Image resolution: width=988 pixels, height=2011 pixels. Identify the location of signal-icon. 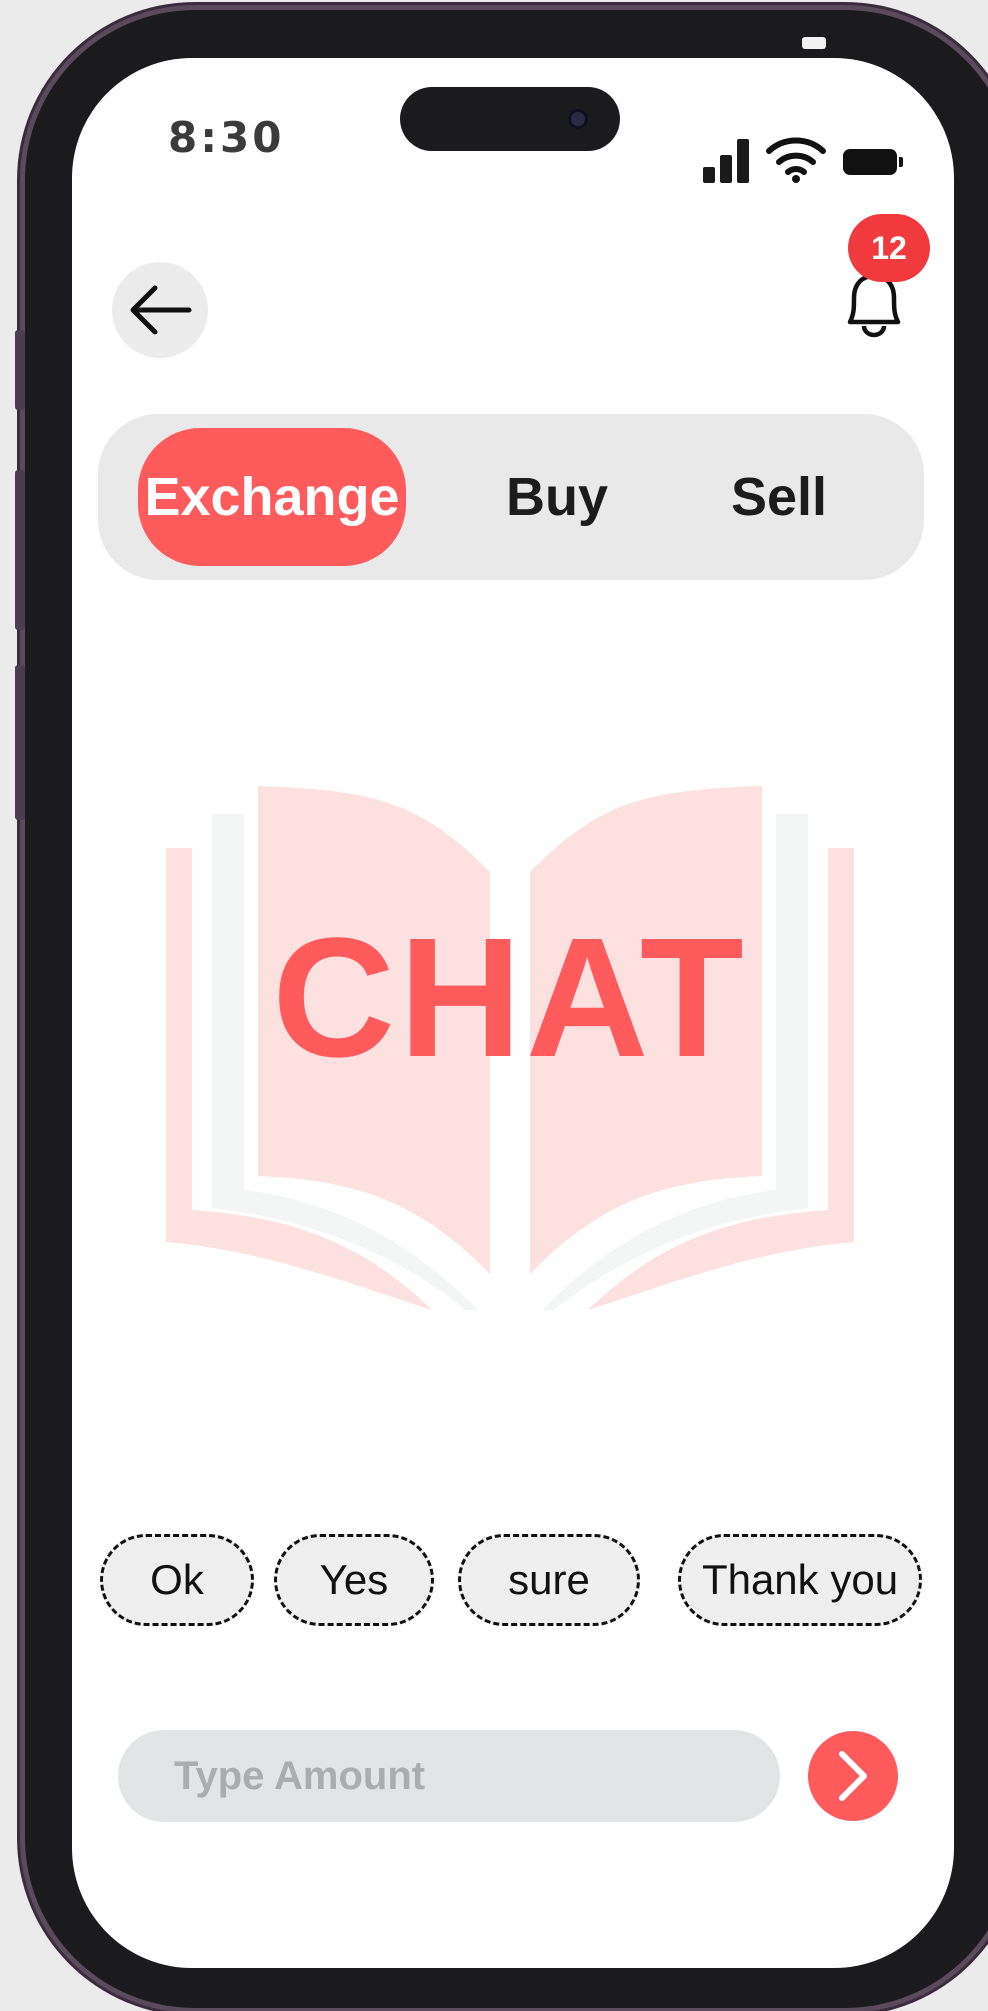
(726, 158).